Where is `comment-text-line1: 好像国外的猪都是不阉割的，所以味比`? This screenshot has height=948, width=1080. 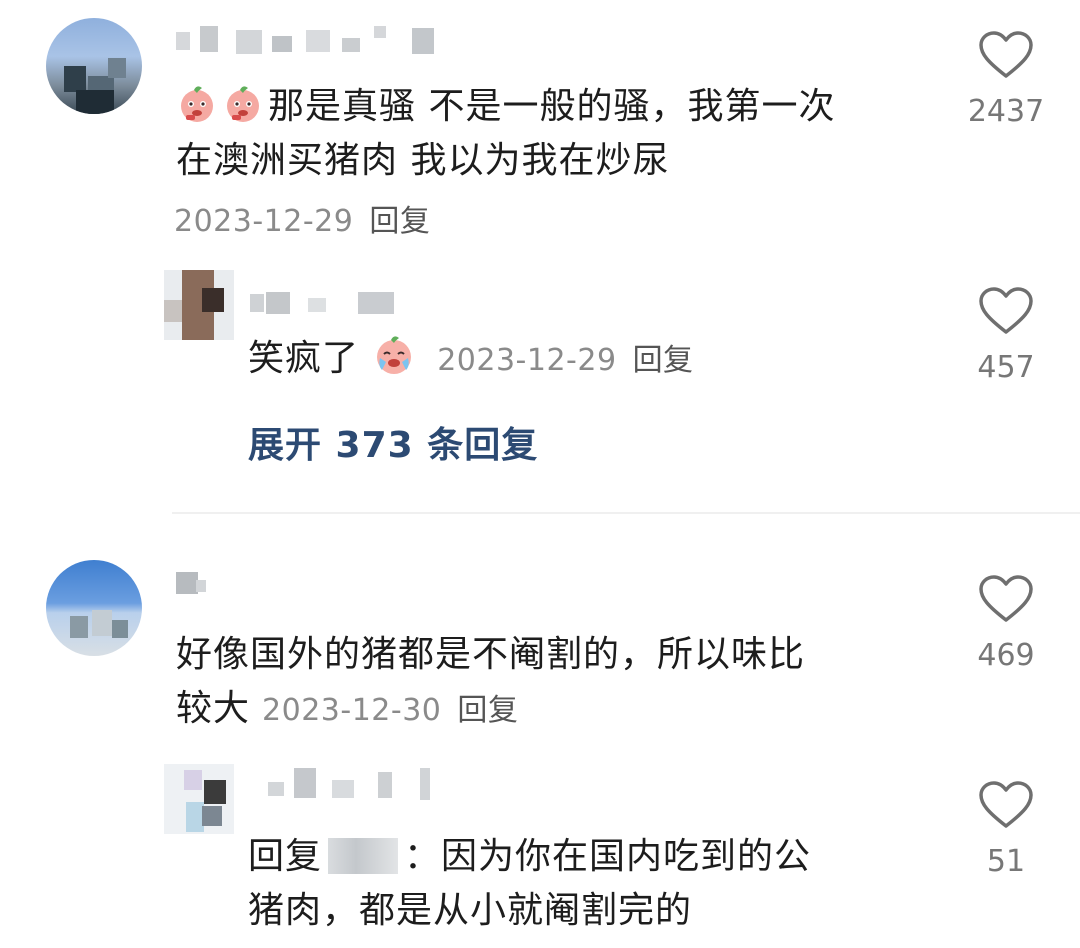
comment-text-line1: 好像国外的猪都是不阉割的，所以味比 is located at coordinates (491, 654).